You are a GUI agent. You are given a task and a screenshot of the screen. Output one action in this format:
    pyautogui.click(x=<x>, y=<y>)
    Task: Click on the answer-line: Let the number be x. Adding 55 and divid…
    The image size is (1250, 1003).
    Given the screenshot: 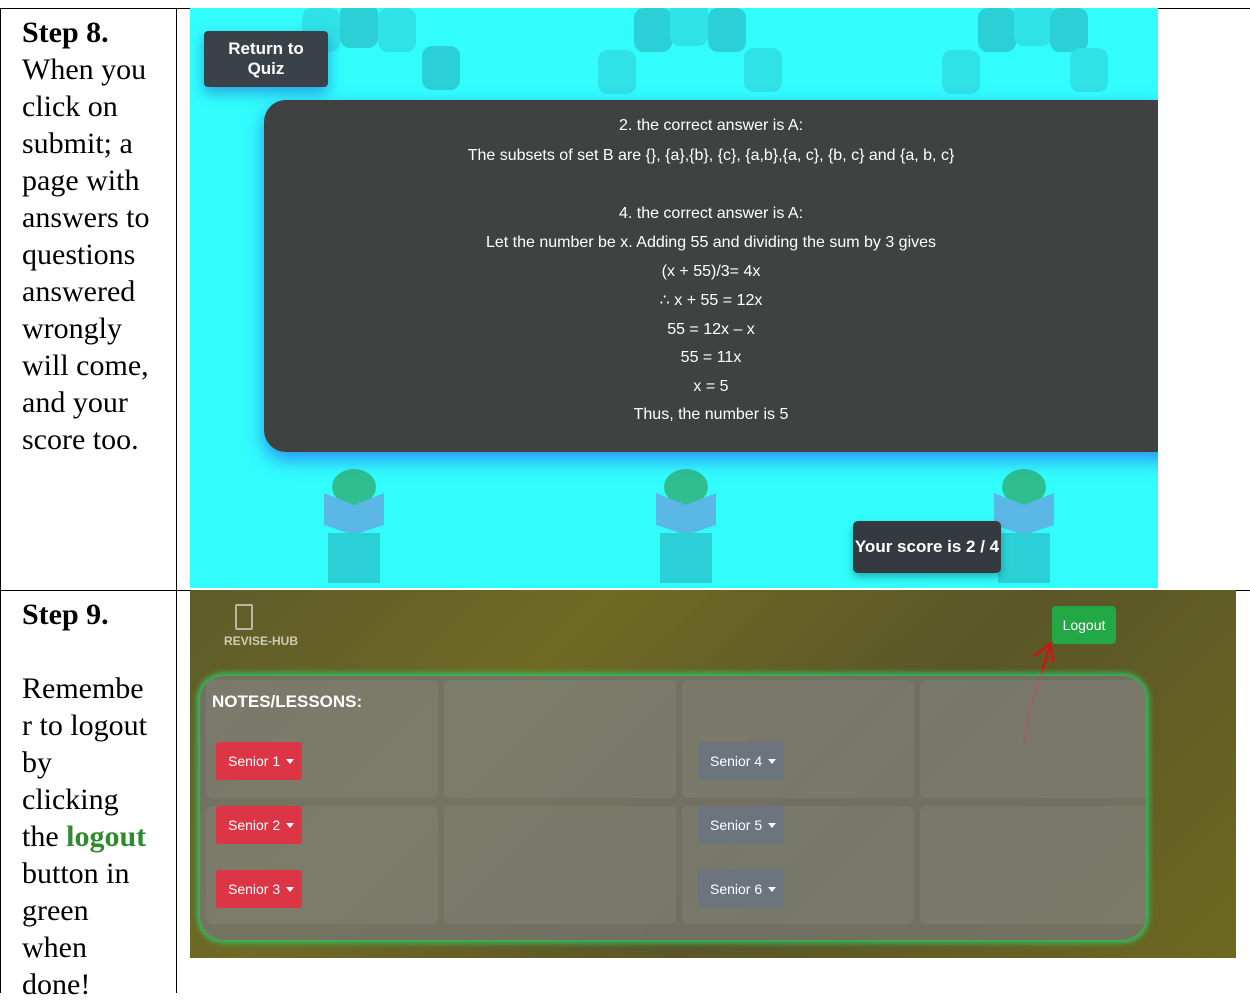 What is the action you would take?
    pyautogui.click(x=711, y=242)
    